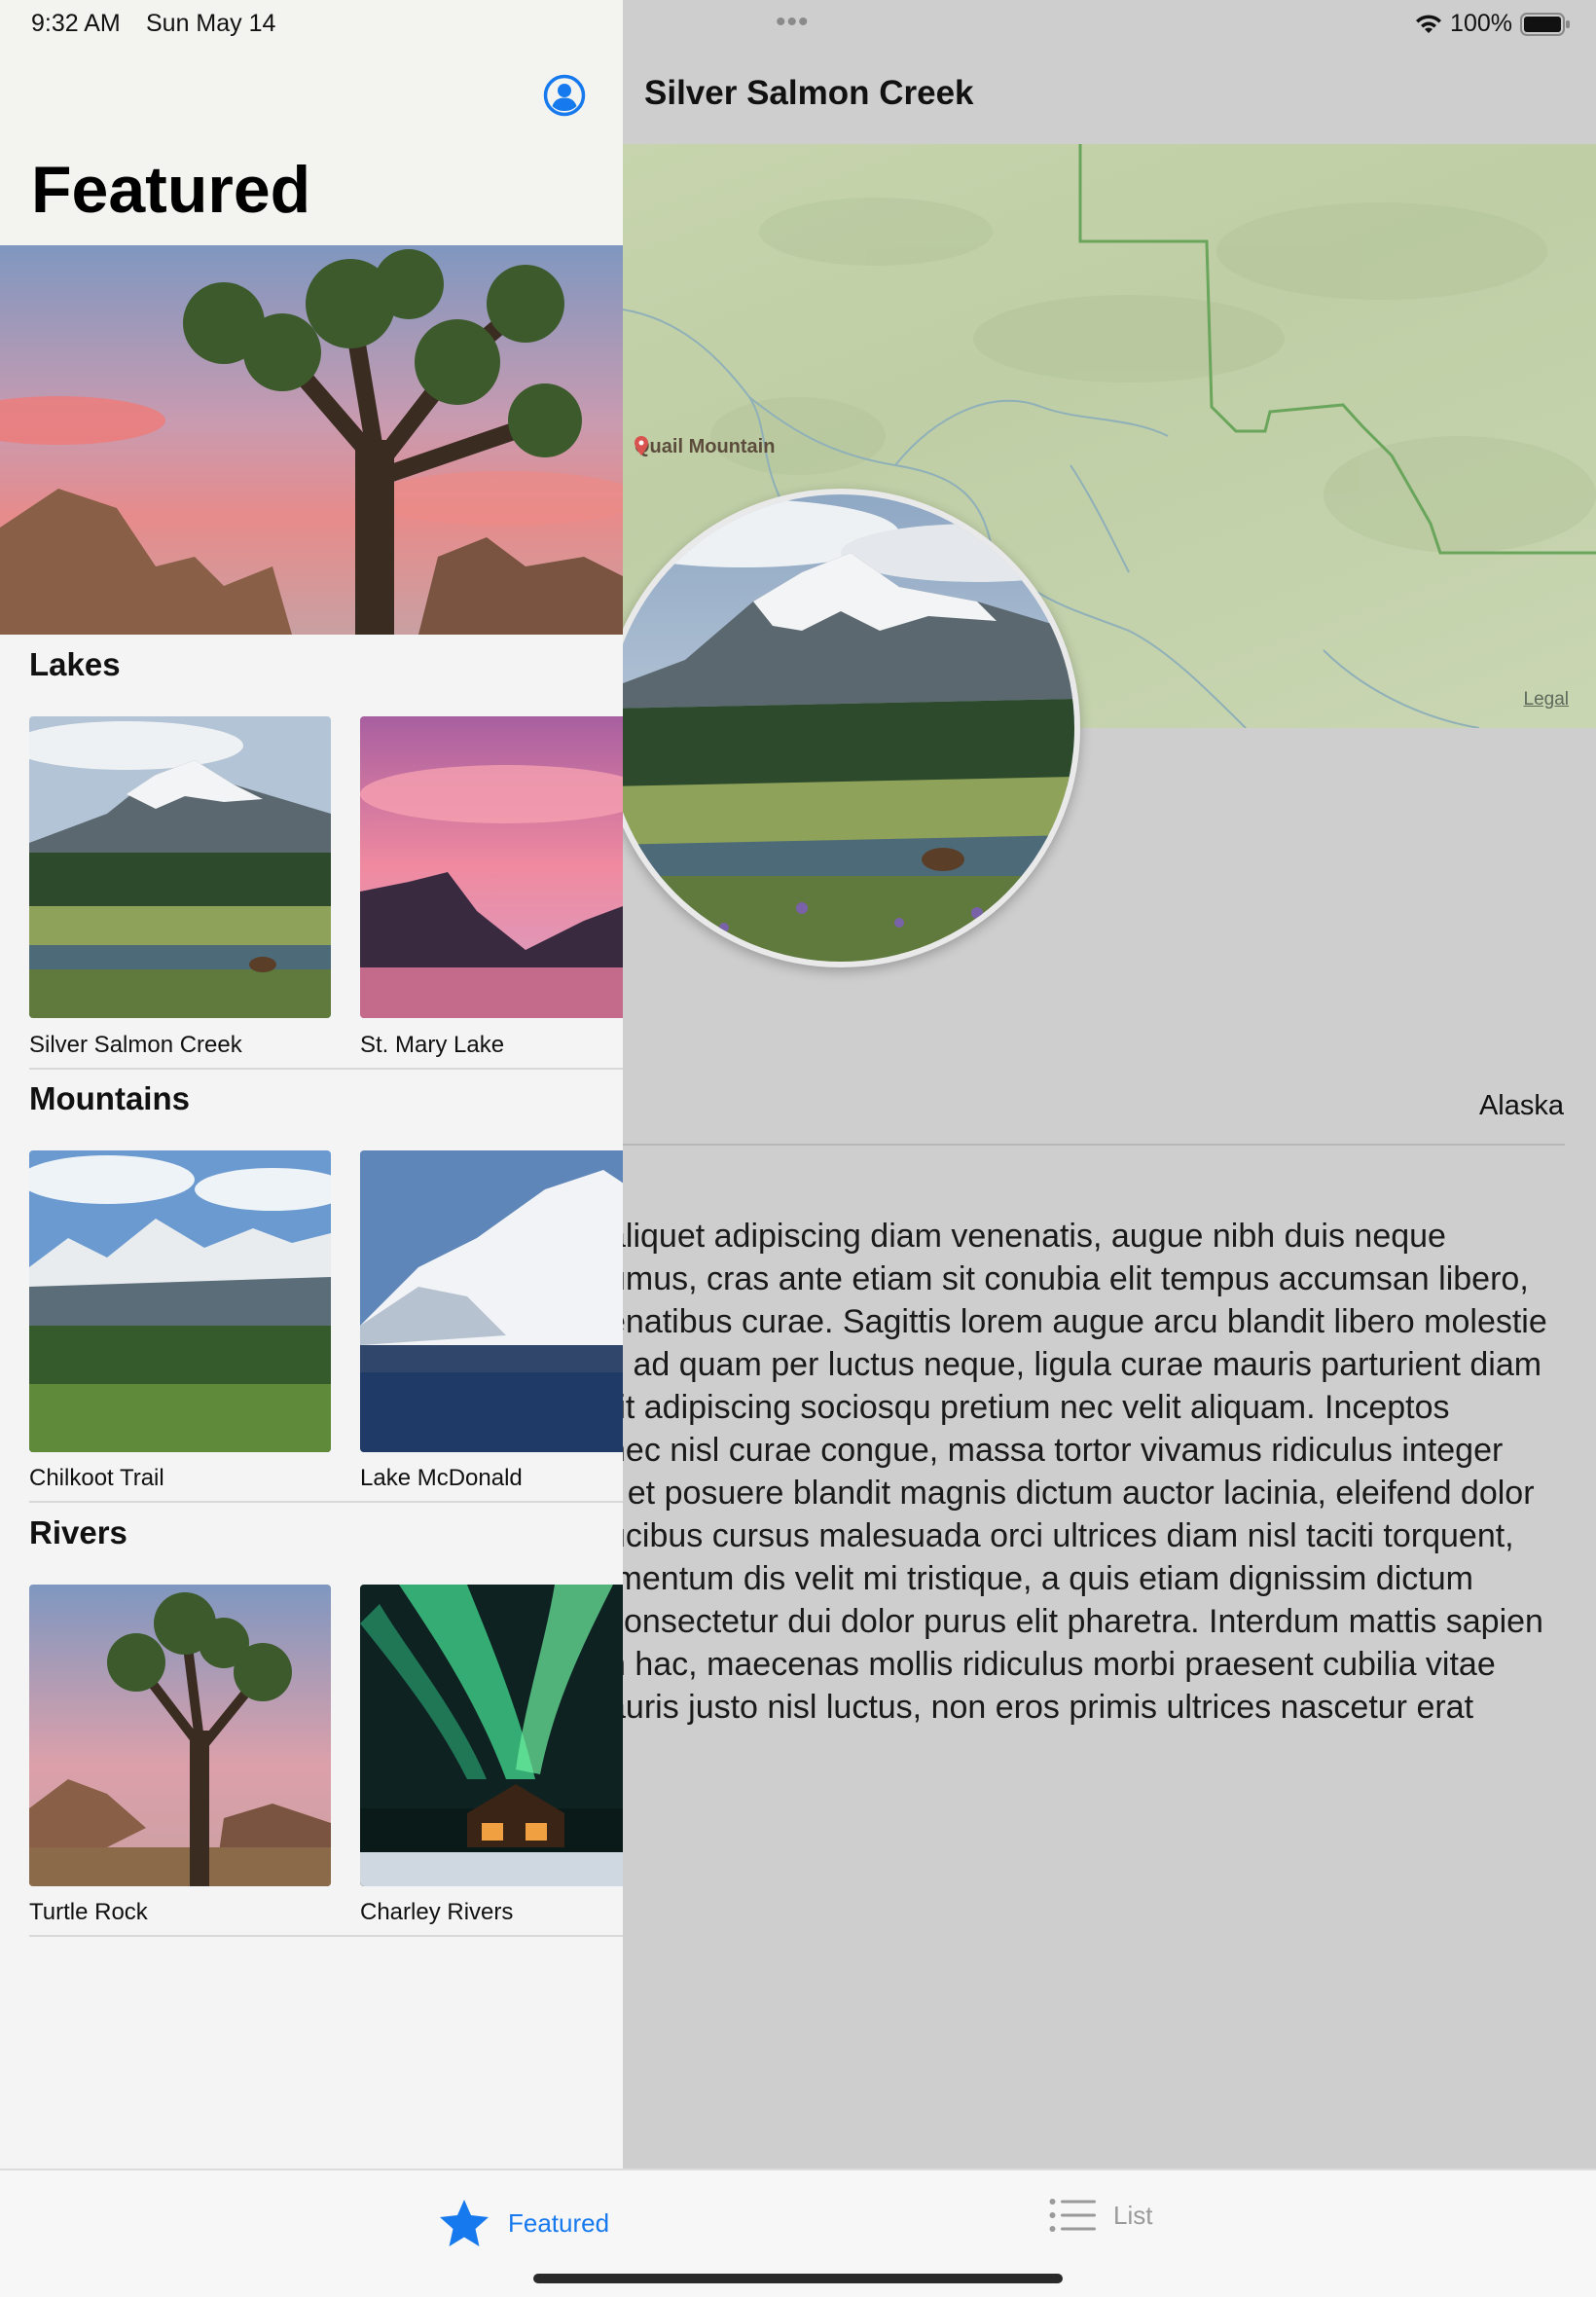 This screenshot has width=1596, height=2297. What do you see at coordinates (135, 1045) in the screenshot?
I see `landmark-name: Silver Salmon Creek` at bounding box center [135, 1045].